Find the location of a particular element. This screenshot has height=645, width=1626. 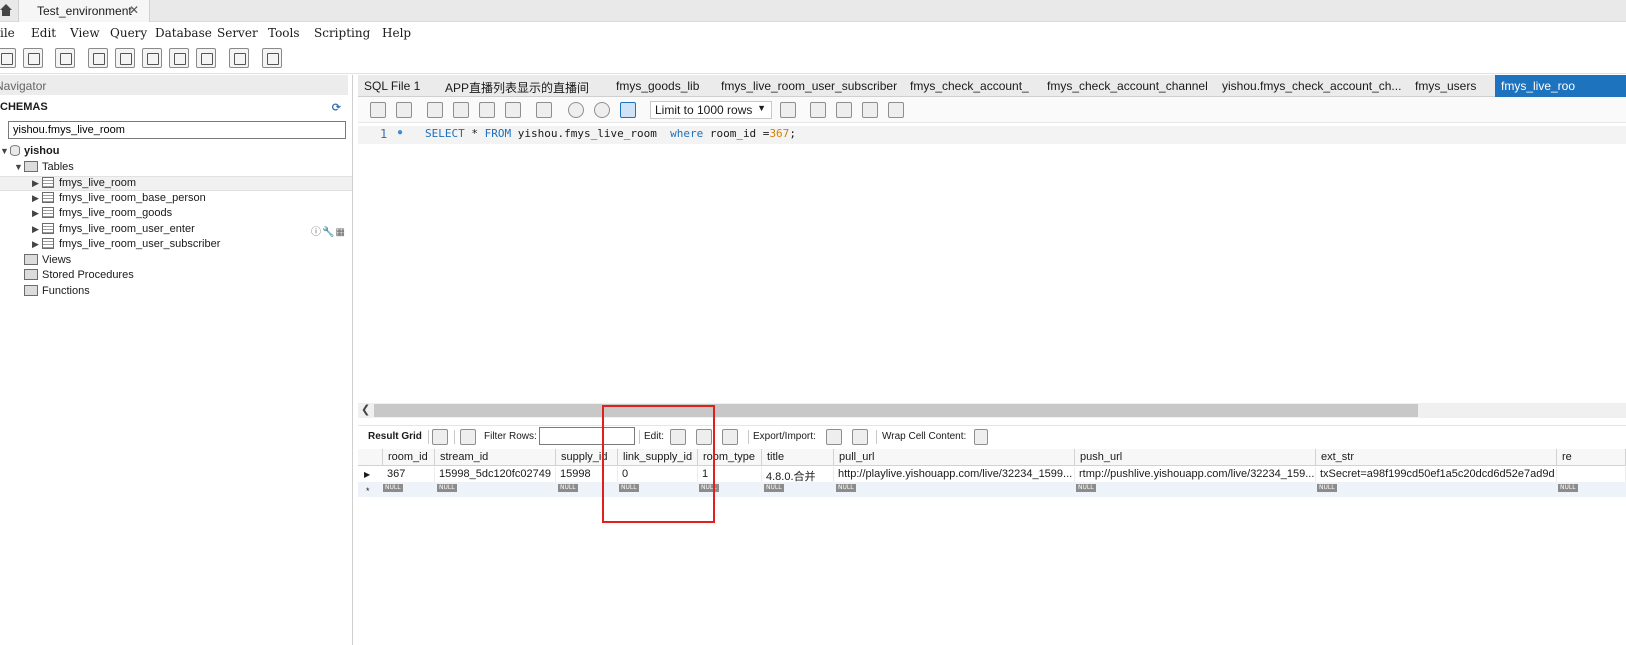

new-sql-tab-icon is located at coordinates (8, 58).